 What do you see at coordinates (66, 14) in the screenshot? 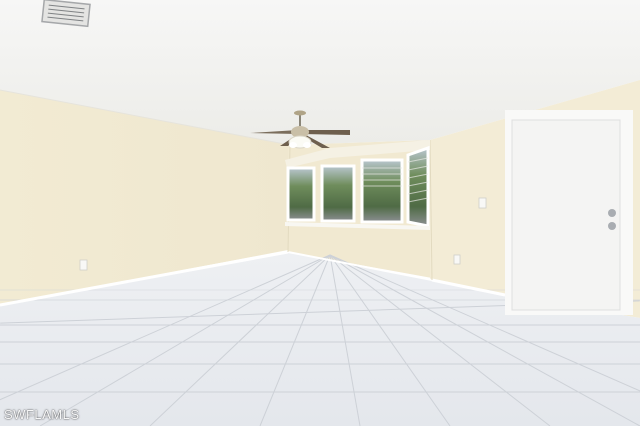
I see `air-vent-icon` at bounding box center [66, 14].